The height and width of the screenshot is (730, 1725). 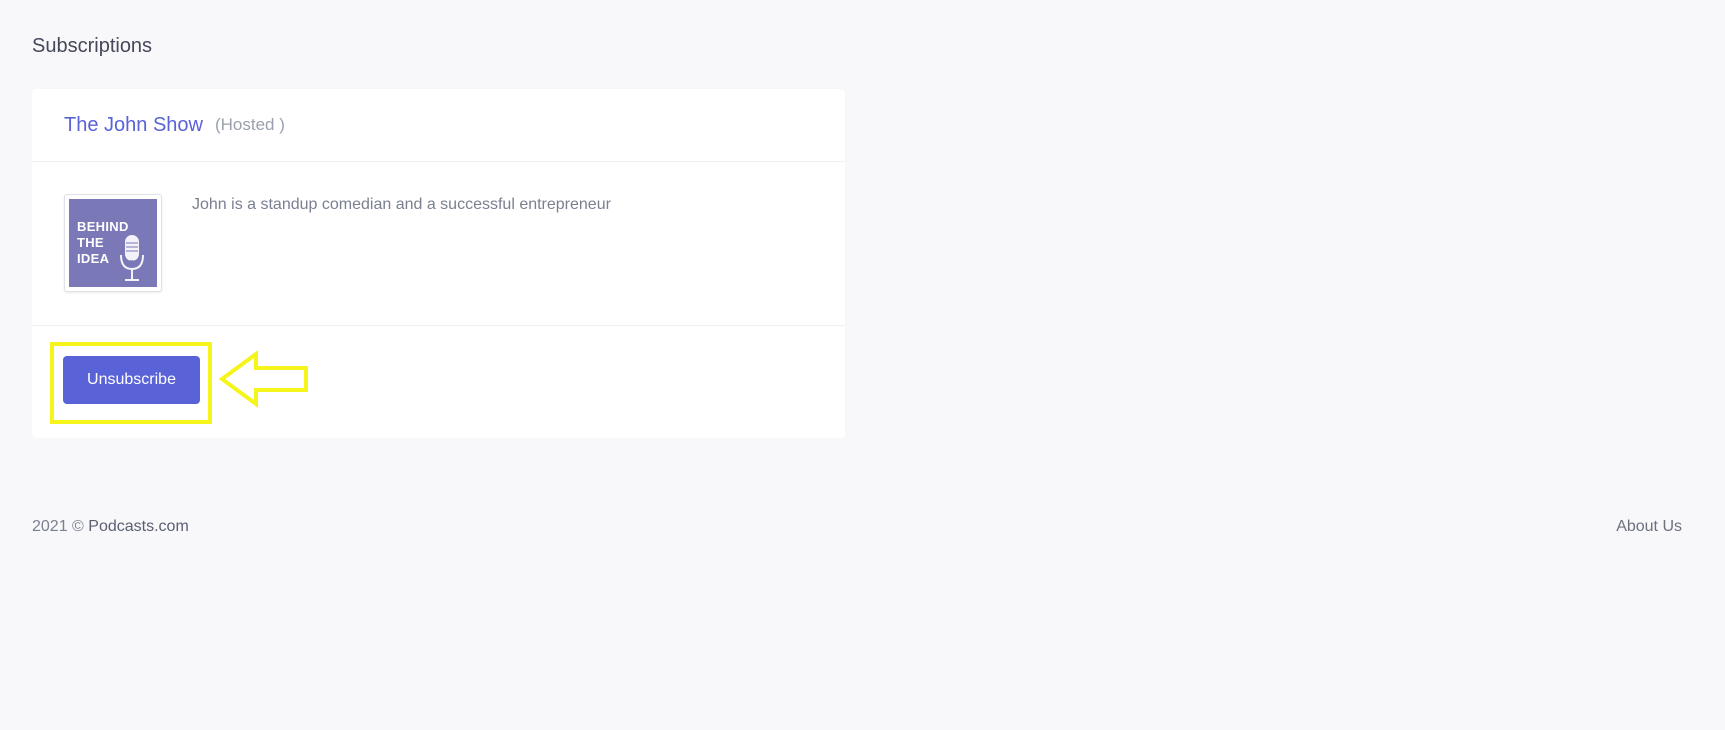 I want to click on svg-text: α, so click(x=132, y=262).